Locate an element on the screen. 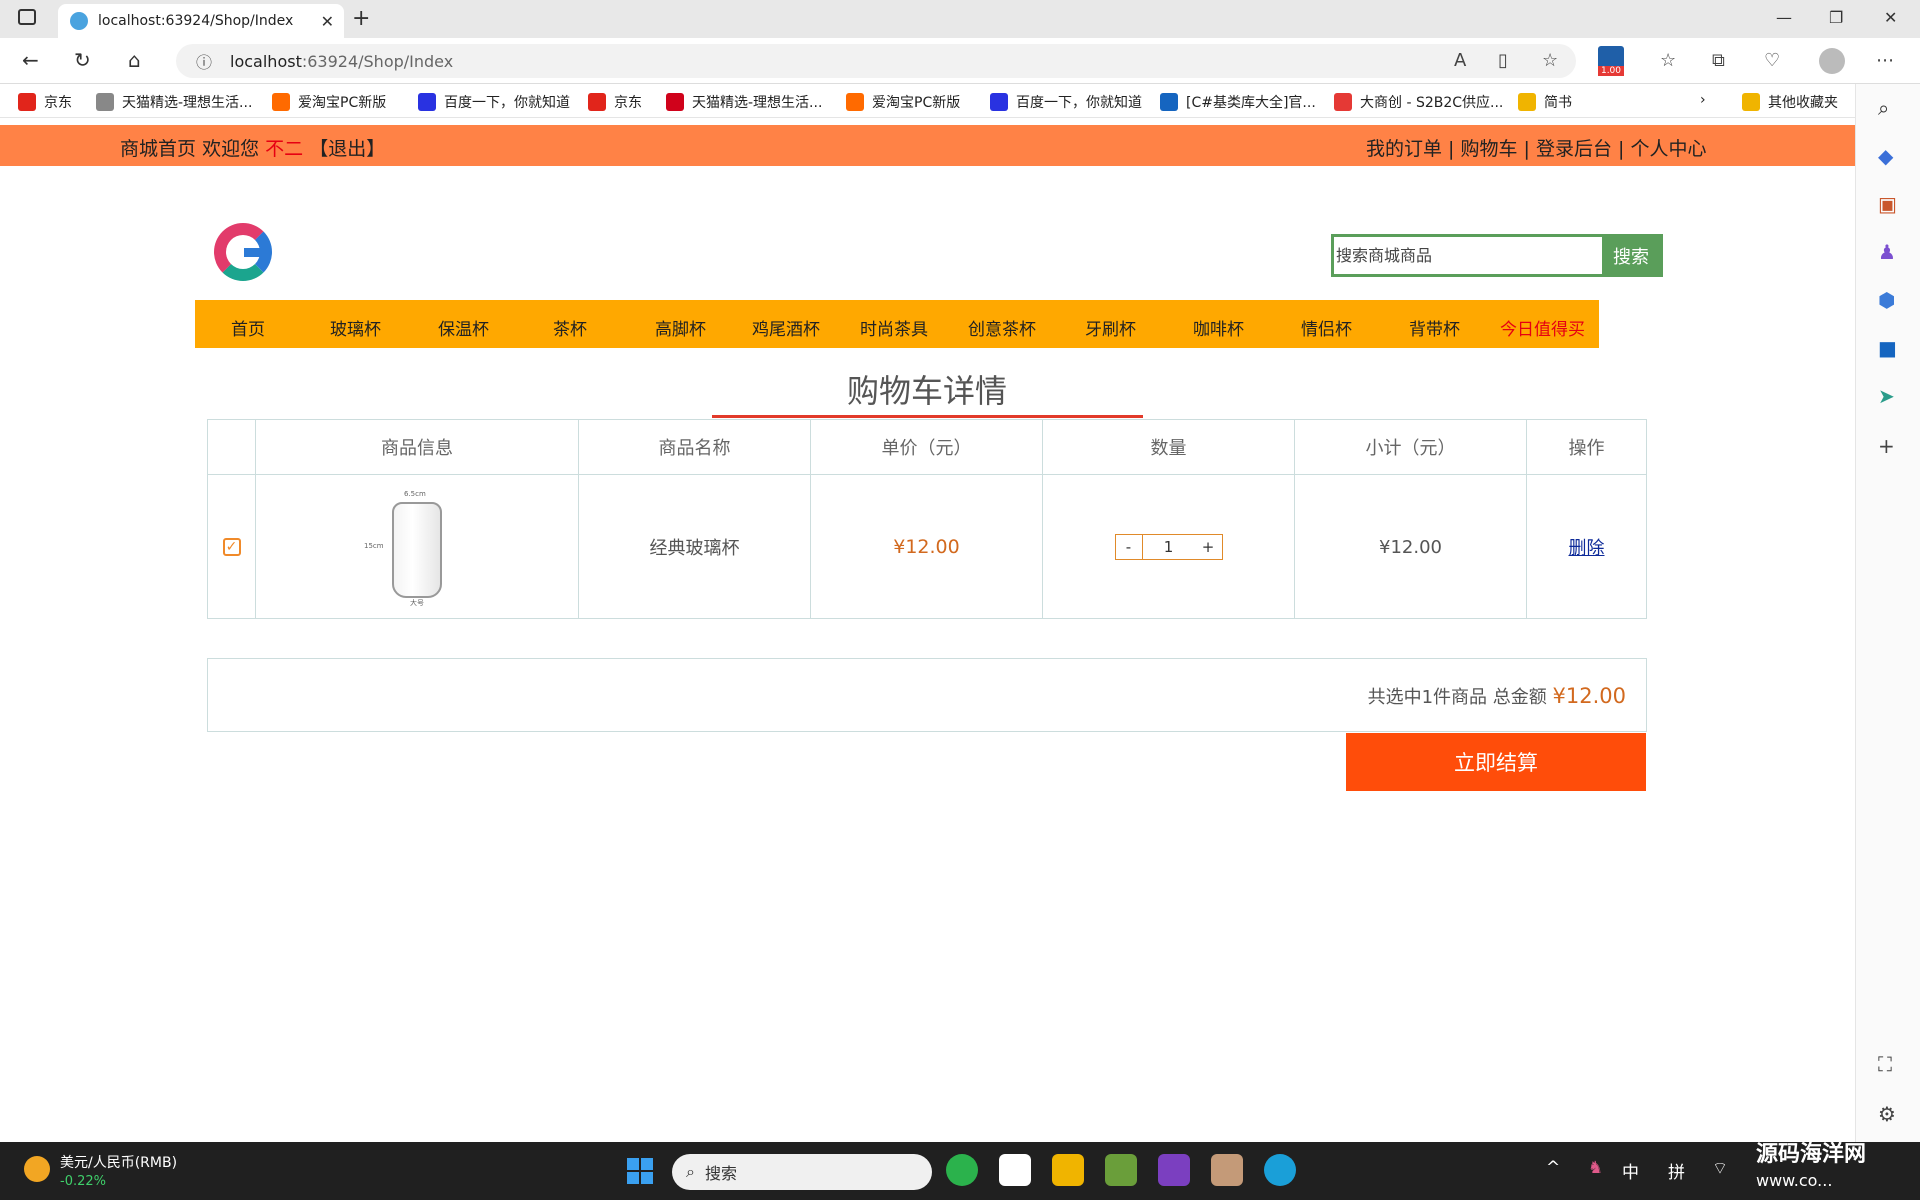  item-checkbox: ✓ is located at coordinates (231, 547).